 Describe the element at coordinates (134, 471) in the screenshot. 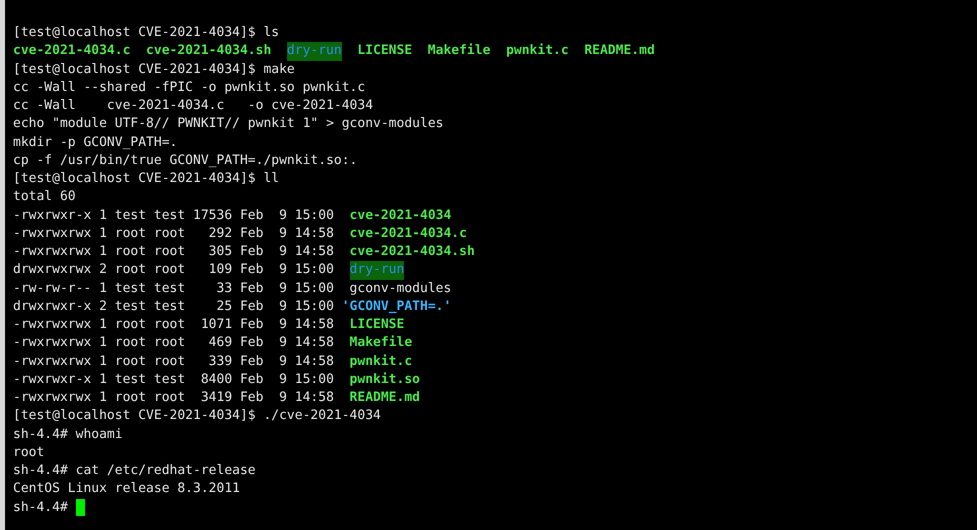

I see `terminal-text: sh-4.4# cat /etc/redhat-release` at that location.